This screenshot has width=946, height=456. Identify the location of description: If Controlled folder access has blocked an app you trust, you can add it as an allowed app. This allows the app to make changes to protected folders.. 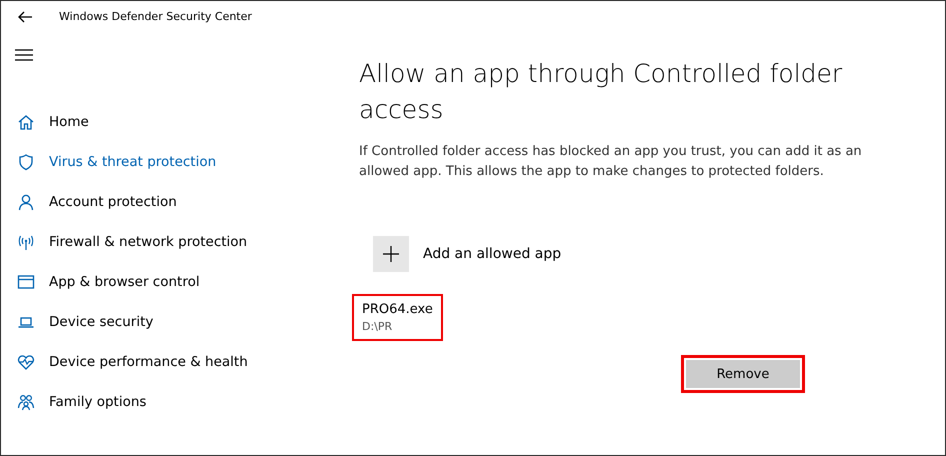
(611, 162).